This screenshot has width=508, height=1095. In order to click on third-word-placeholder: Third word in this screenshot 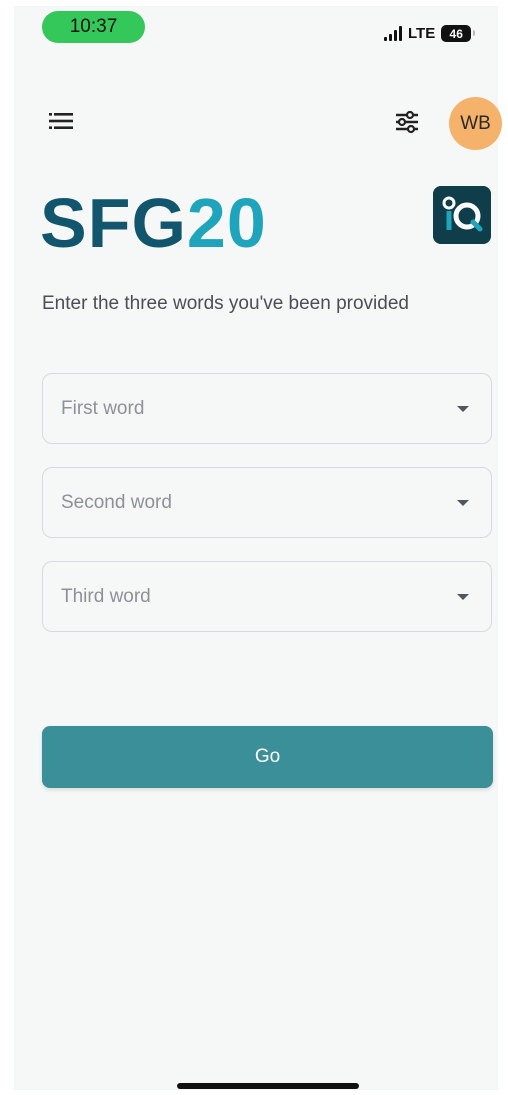, I will do `click(106, 596)`.